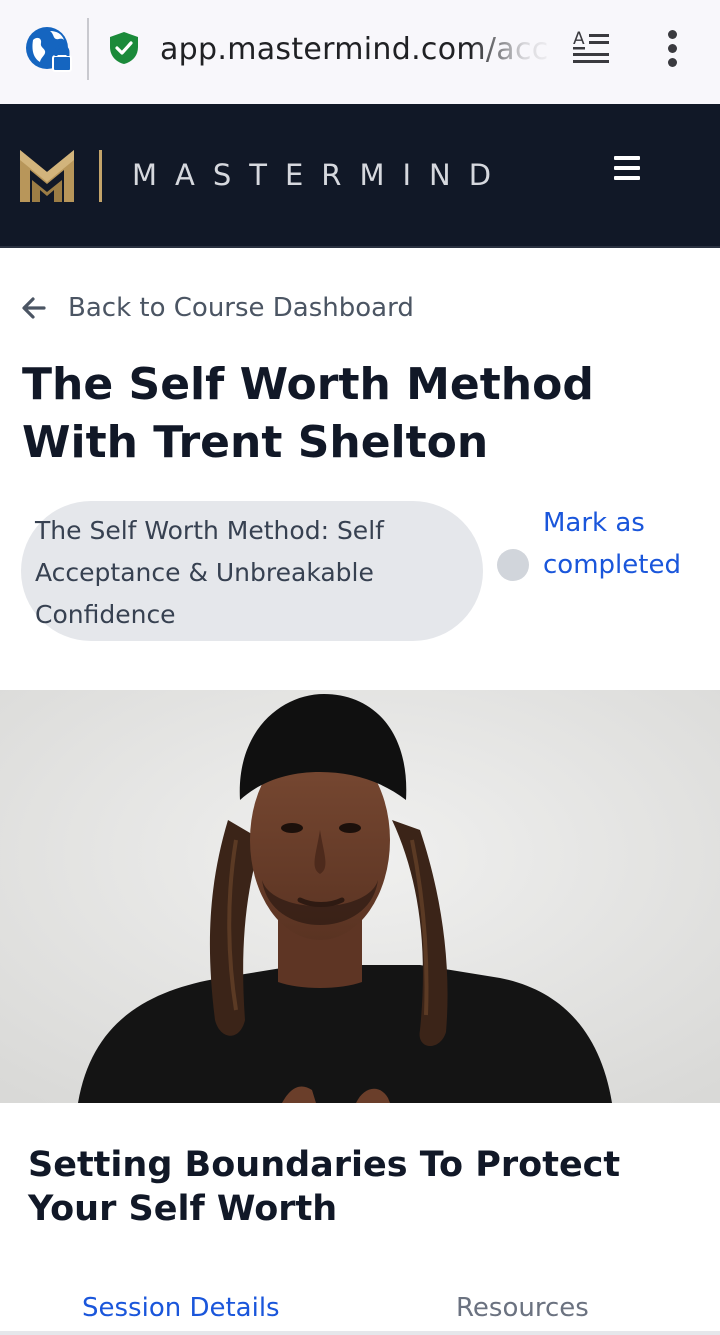 This screenshot has width=720, height=1335. What do you see at coordinates (100, 176) in the screenshot?
I see `brand-separator` at bounding box center [100, 176].